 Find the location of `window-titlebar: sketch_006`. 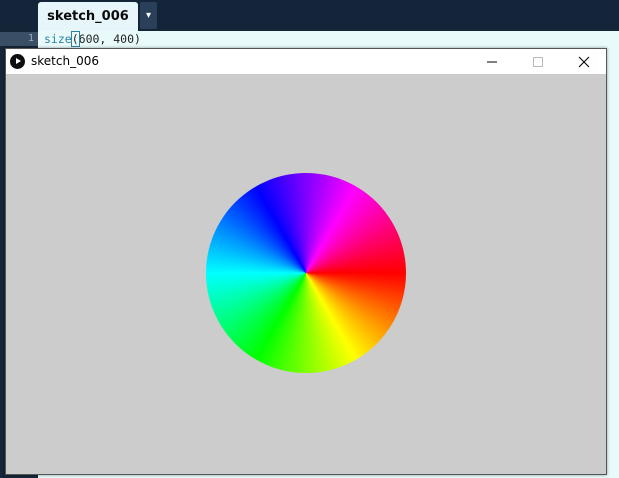

window-titlebar: sketch_006 is located at coordinates (306, 61).